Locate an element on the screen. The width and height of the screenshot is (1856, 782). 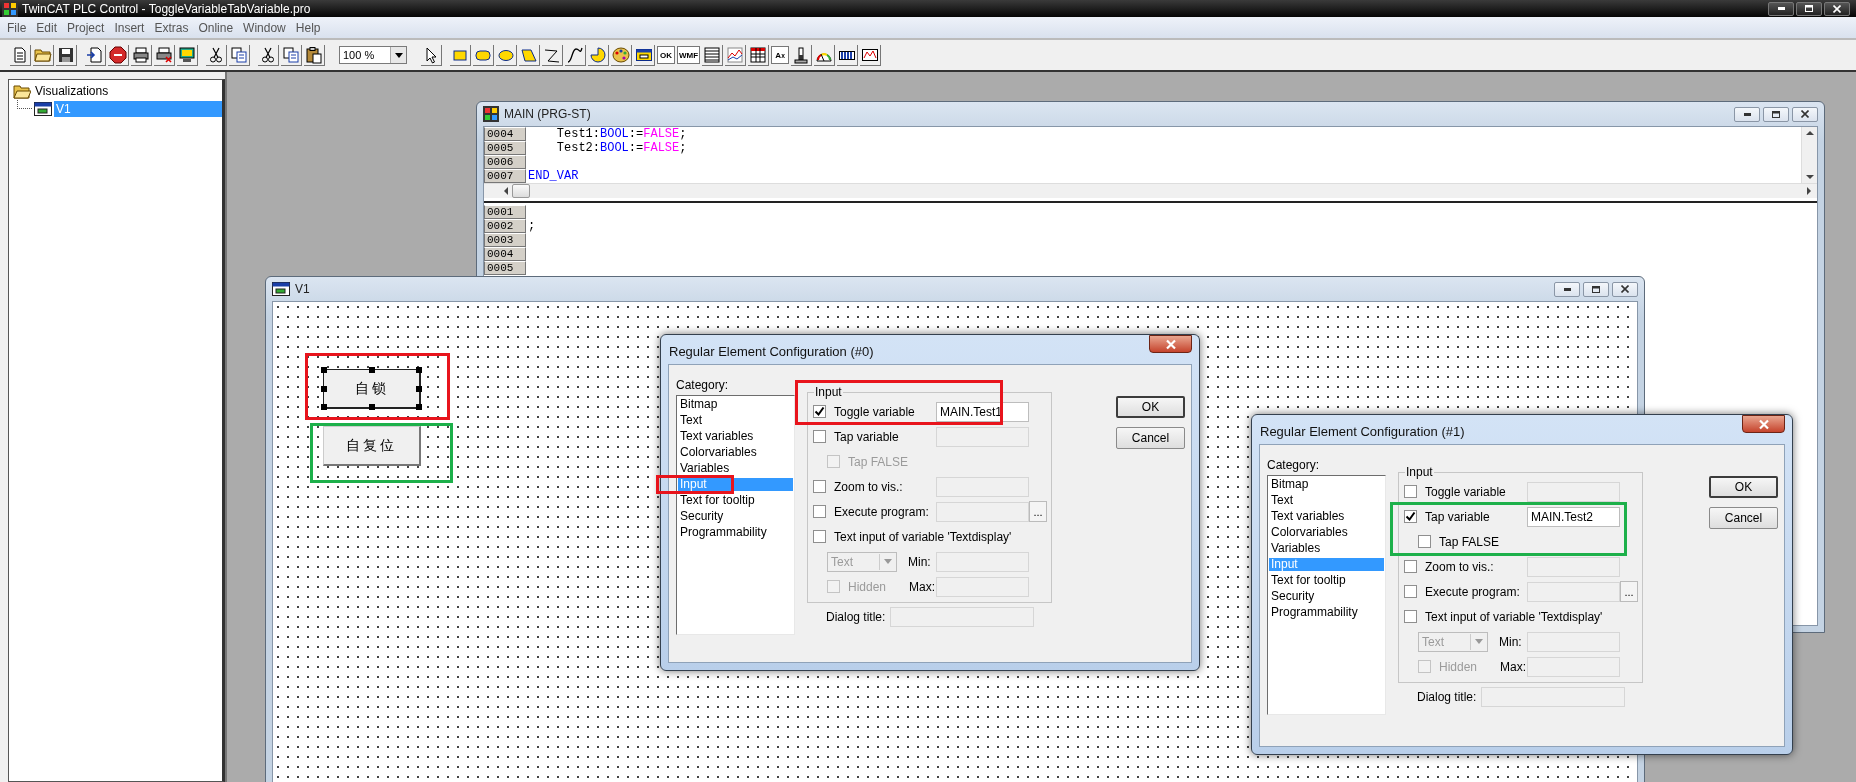
minimize-icon is located at coordinates (1781, 8).